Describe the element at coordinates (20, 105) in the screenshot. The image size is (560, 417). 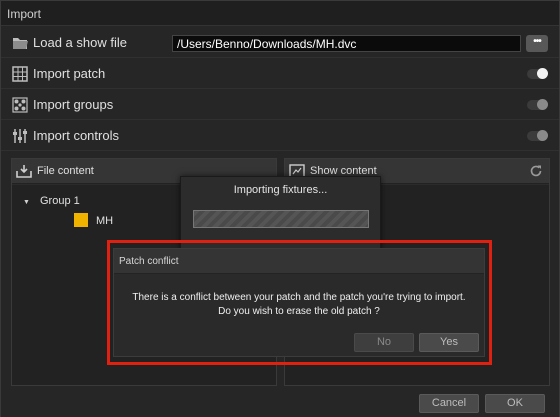
I see `groups-icon` at that location.